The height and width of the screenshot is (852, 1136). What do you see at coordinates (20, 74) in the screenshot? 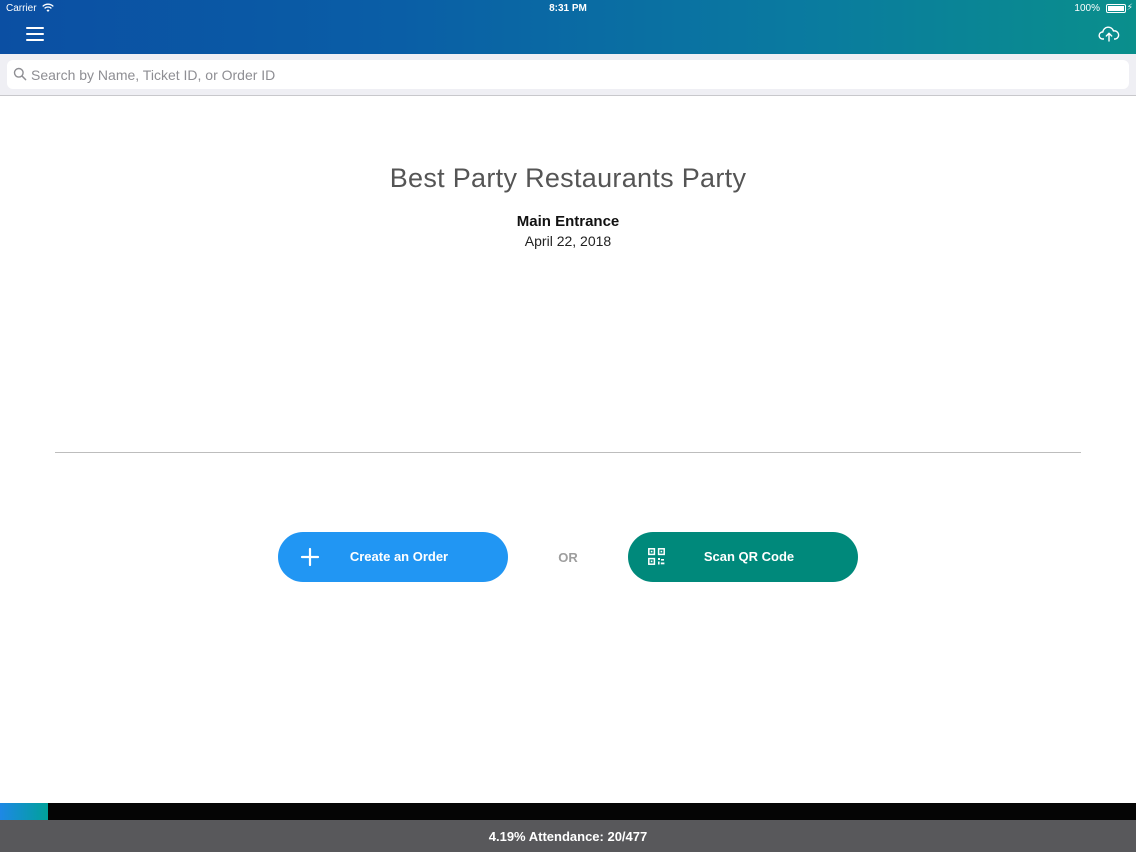
I see `search-icon` at bounding box center [20, 74].